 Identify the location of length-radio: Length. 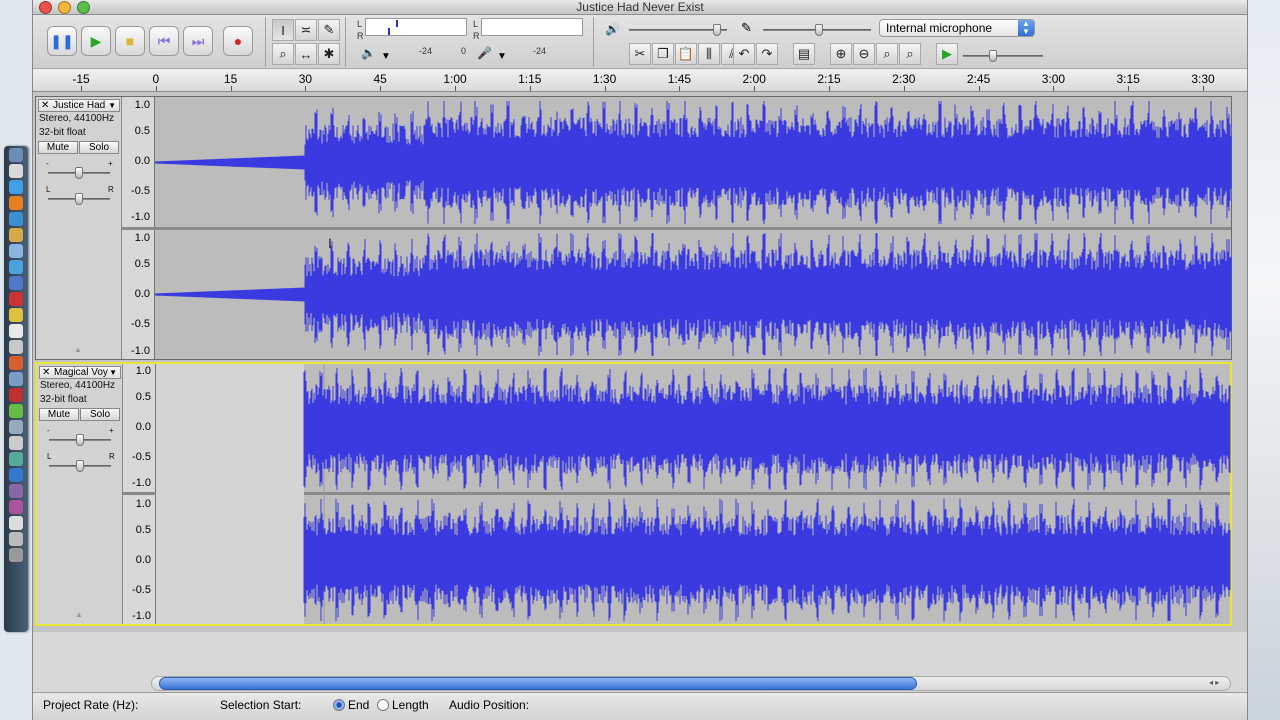
(403, 705).